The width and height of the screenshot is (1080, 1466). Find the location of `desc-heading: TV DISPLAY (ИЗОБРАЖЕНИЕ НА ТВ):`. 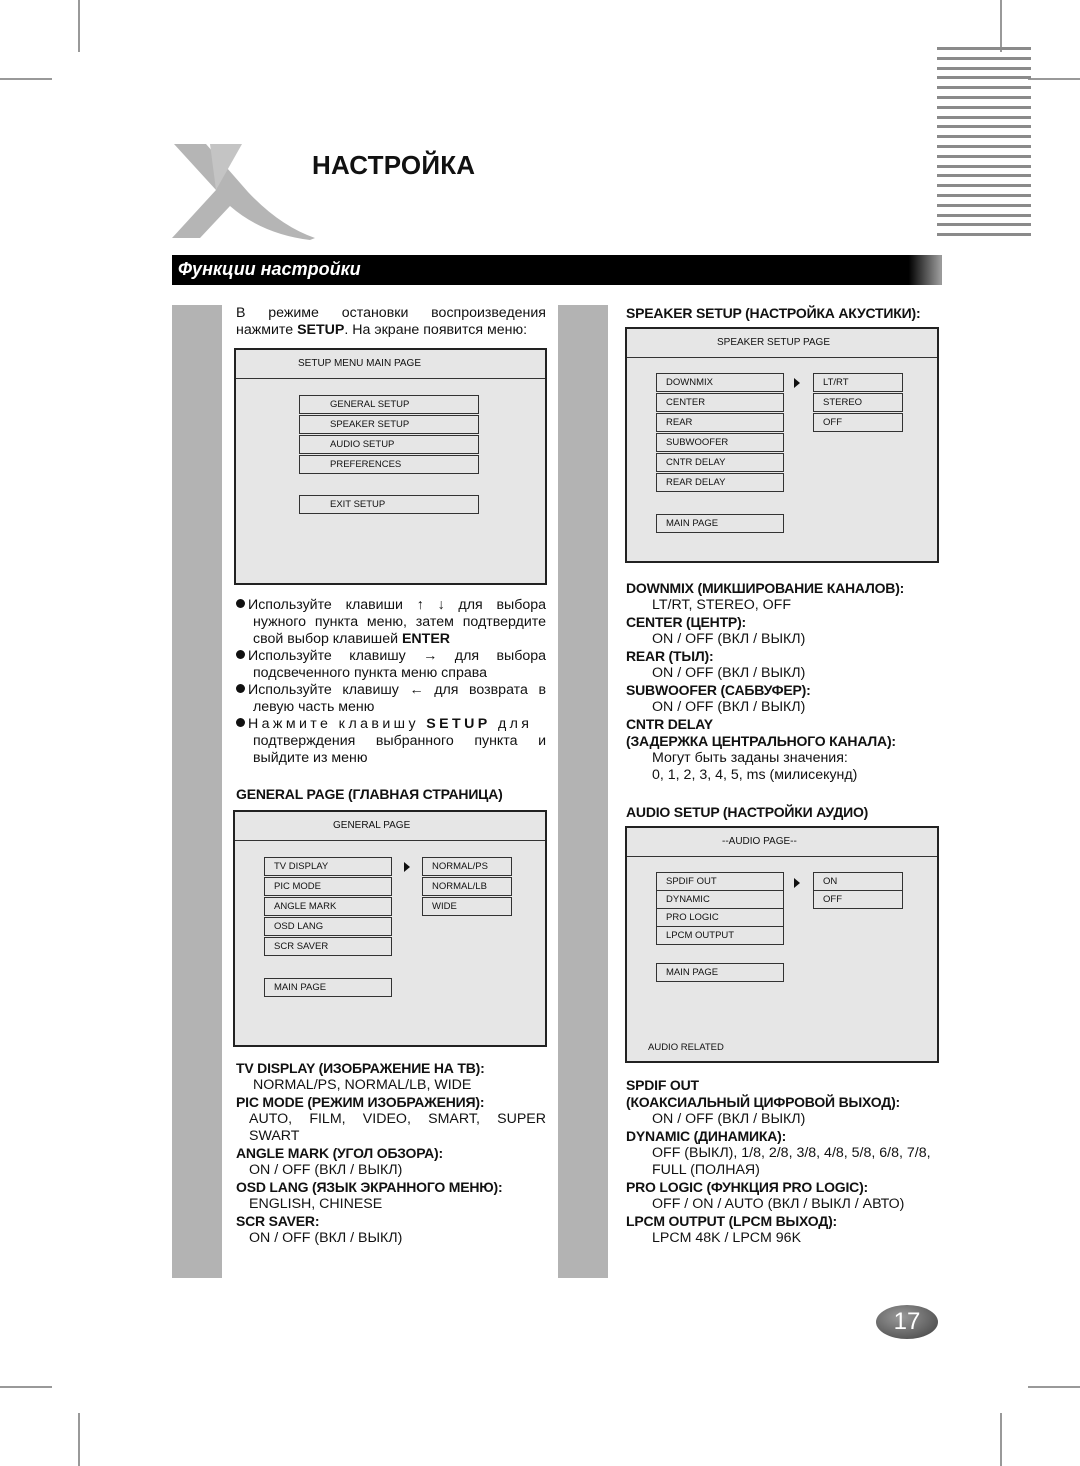

desc-heading: TV DISPLAY (ИЗОБРАЖЕНИЕ НА ТВ): is located at coordinates (360, 1068).